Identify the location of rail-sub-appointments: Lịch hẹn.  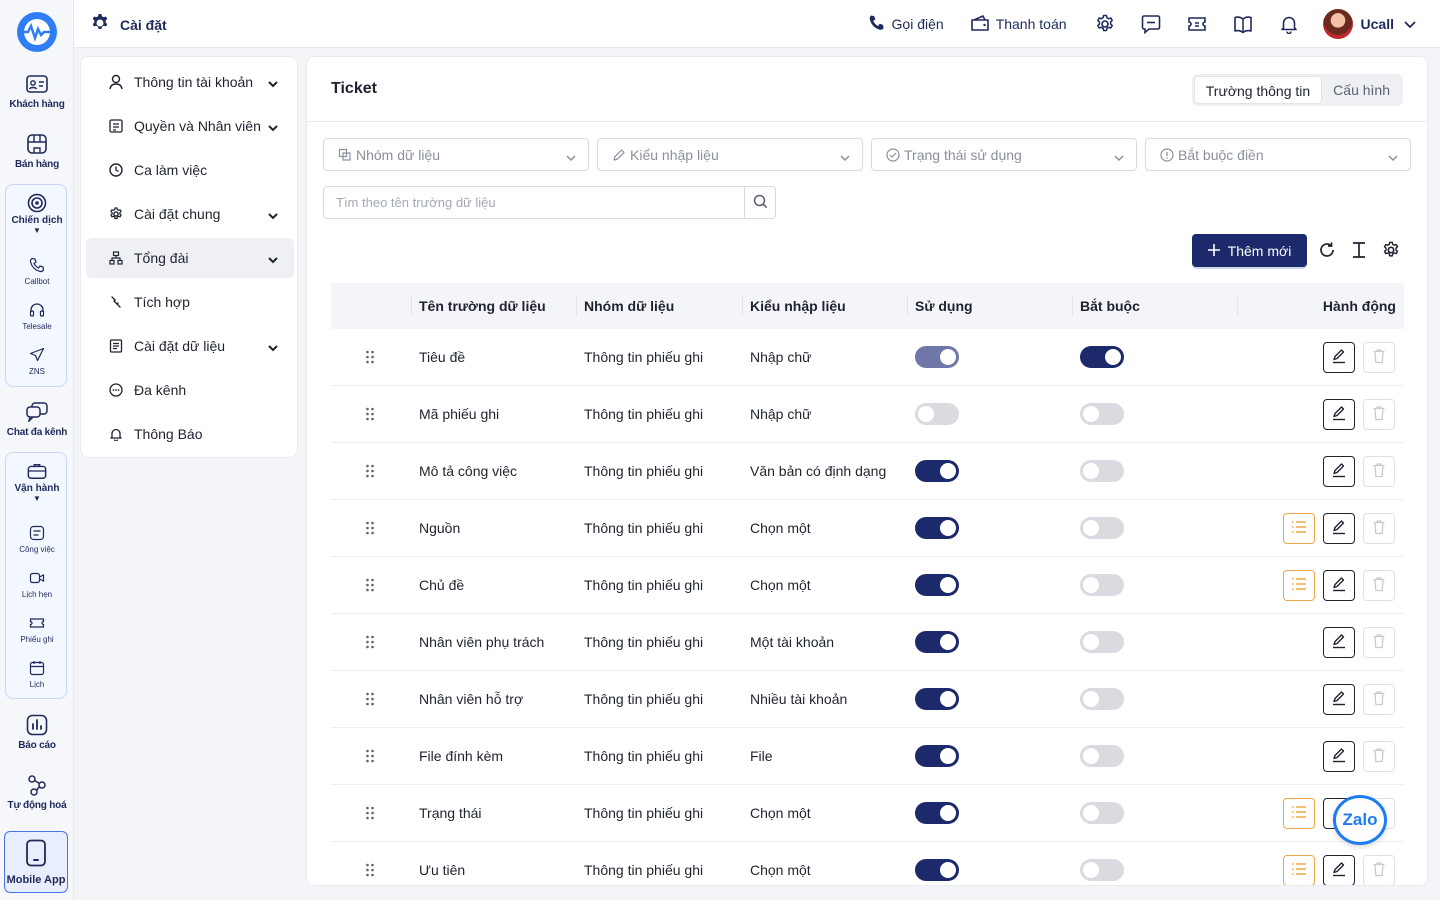
(37, 583).